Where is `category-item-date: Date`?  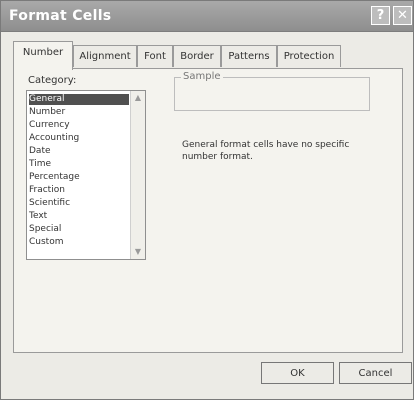
category-item-date: Date is located at coordinates (79, 151).